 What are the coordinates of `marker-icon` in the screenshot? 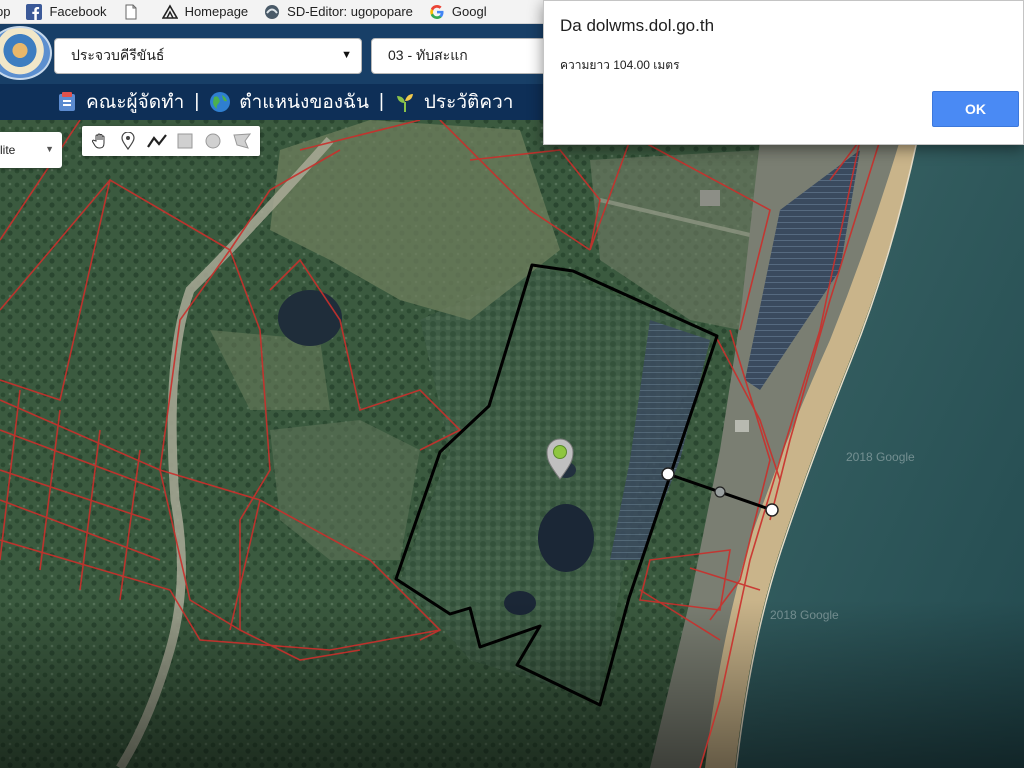 It's located at (128, 141).